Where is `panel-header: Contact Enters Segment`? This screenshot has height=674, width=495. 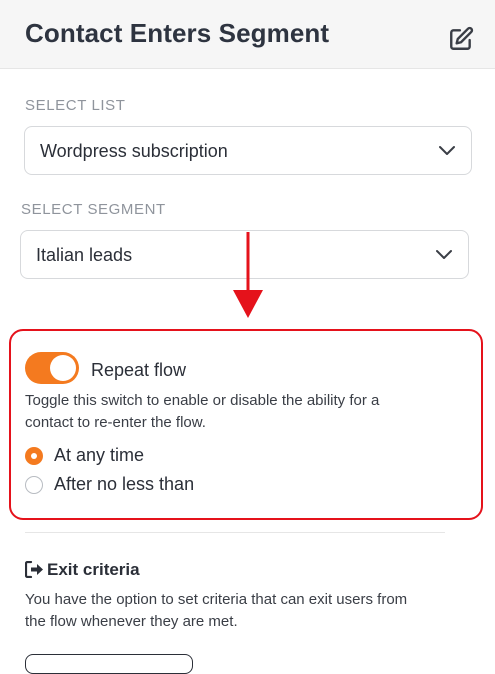 panel-header: Contact Enters Segment is located at coordinates (247, 34).